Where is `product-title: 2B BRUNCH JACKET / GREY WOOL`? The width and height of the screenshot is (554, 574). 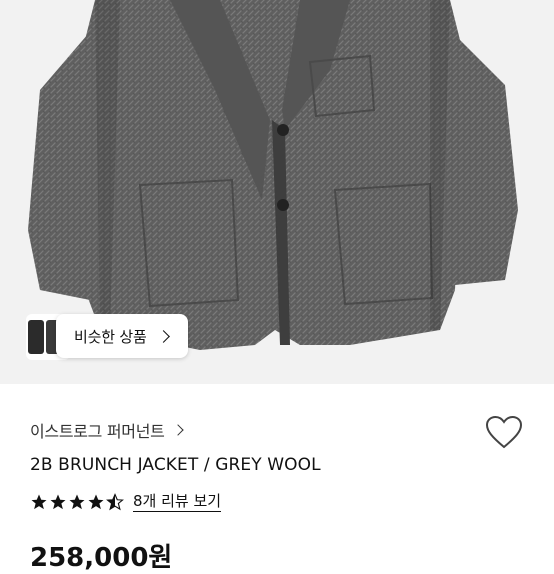
product-title: 2B BRUNCH JACKET / GREY WOOL is located at coordinates (175, 465).